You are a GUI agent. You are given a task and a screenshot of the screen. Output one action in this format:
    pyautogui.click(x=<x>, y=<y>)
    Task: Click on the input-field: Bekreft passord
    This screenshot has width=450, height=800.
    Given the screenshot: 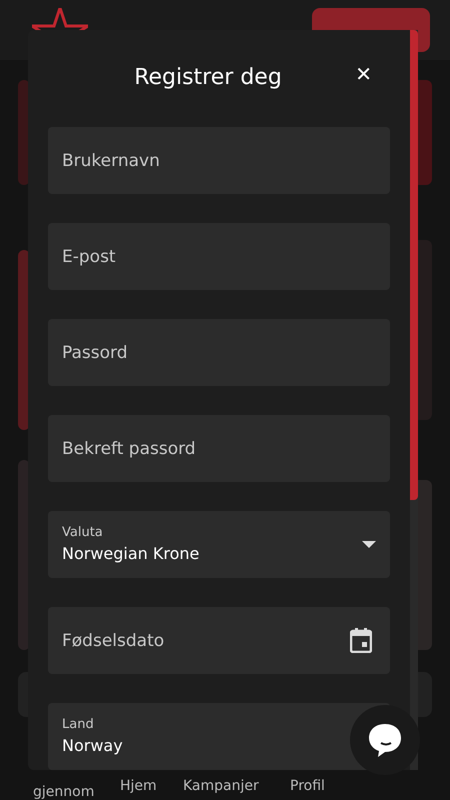 What is the action you would take?
    pyautogui.click(x=219, y=448)
    